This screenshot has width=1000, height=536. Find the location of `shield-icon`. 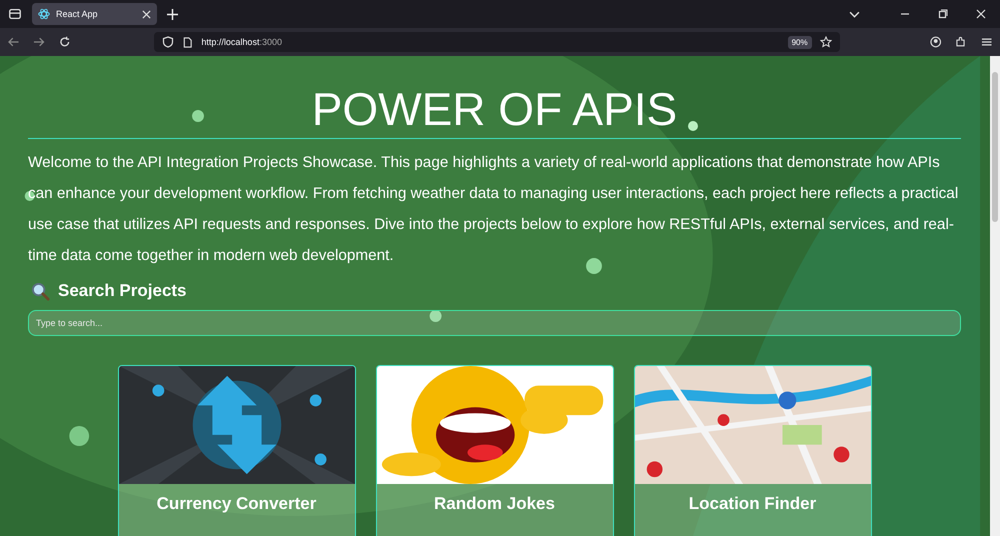

shield-icon is located at coordinates (168, 42).